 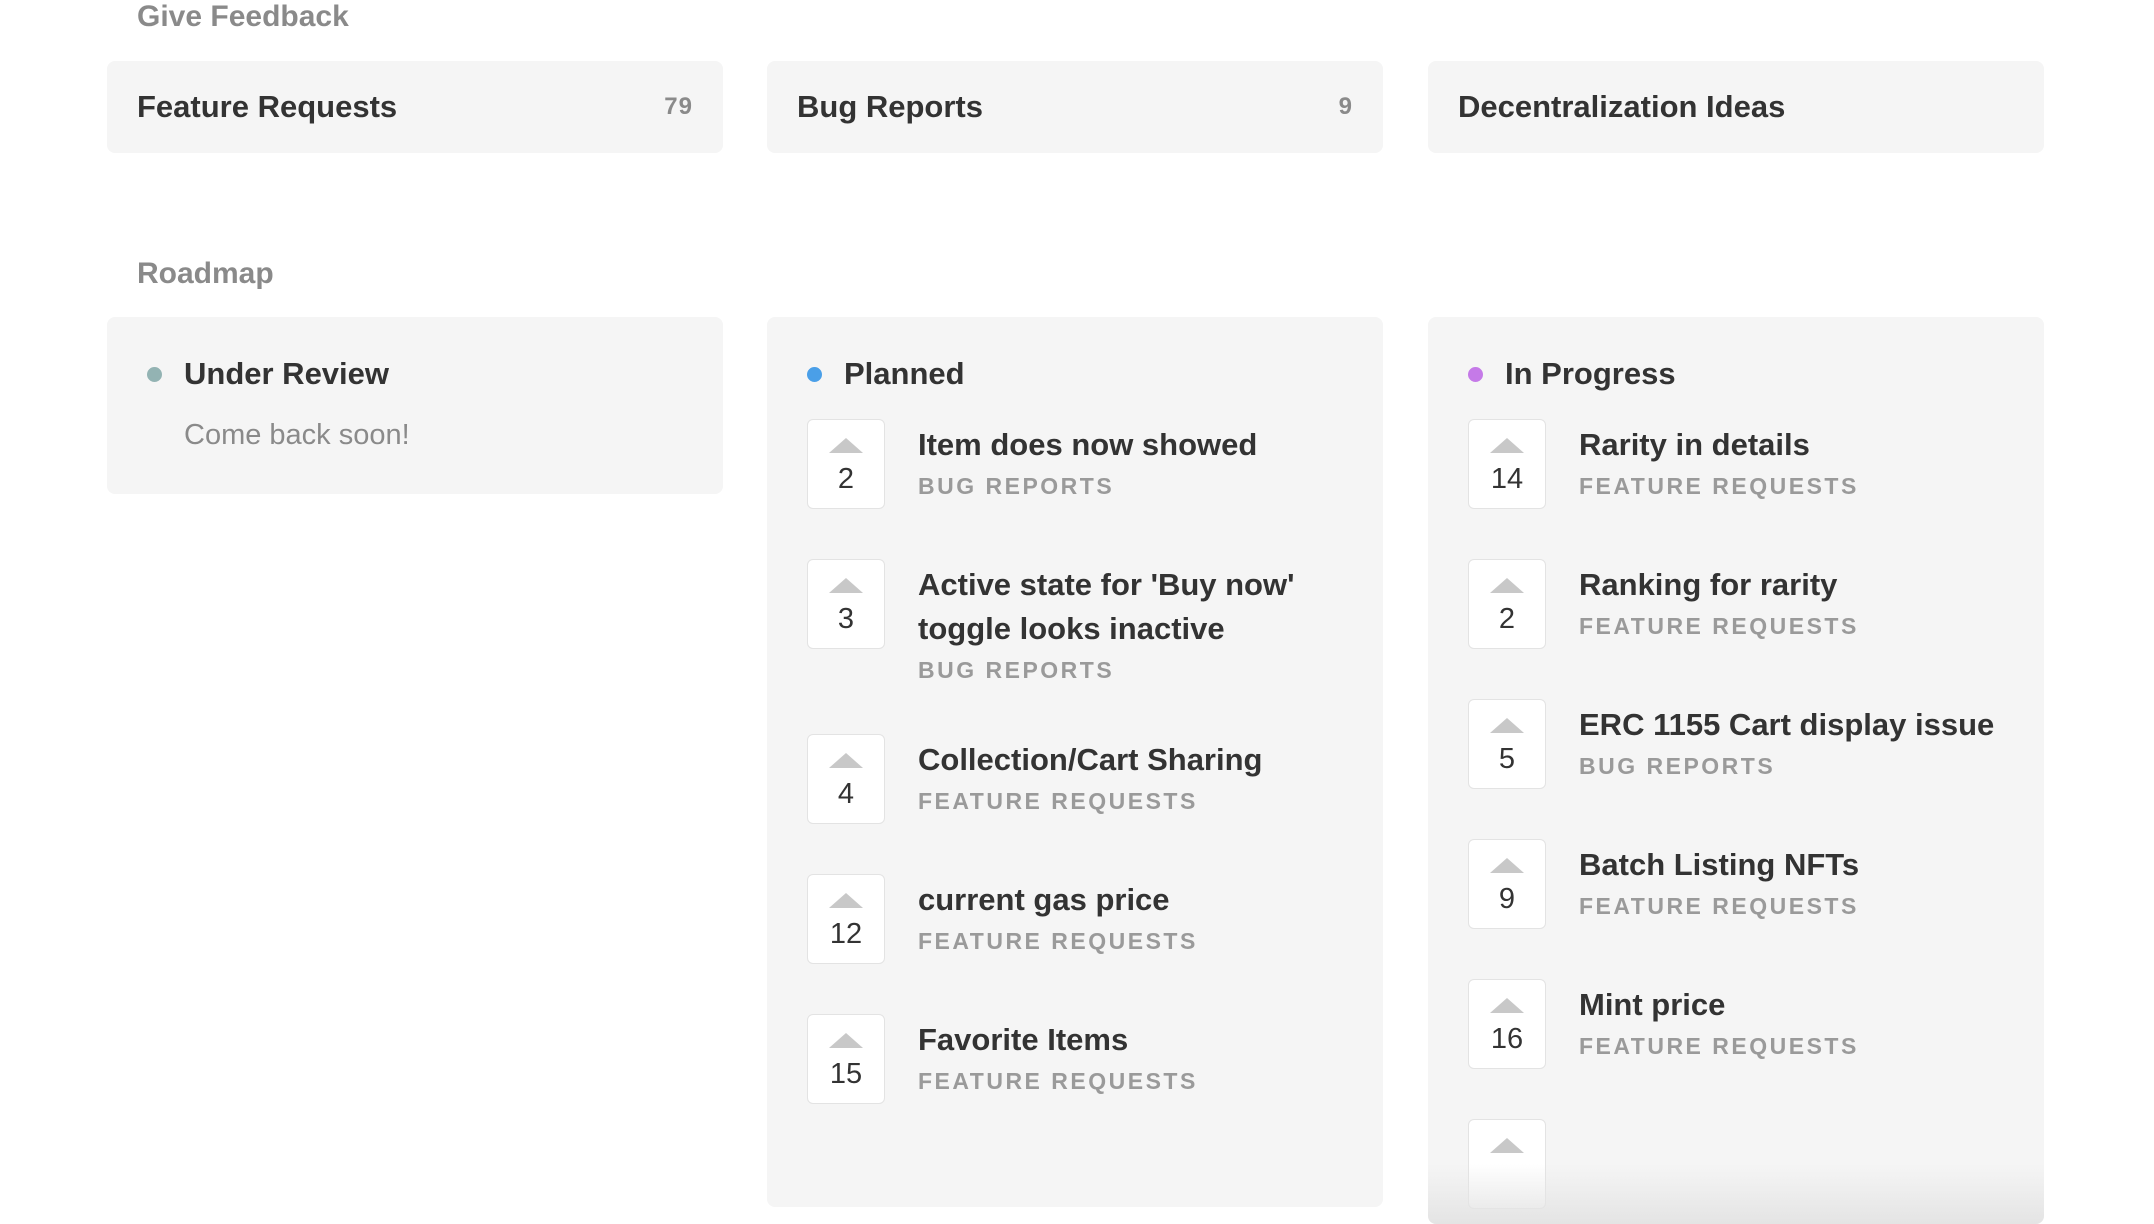 I want to click on post-body: Item does now showed Bug Reports, so click(x=1128, y=459).